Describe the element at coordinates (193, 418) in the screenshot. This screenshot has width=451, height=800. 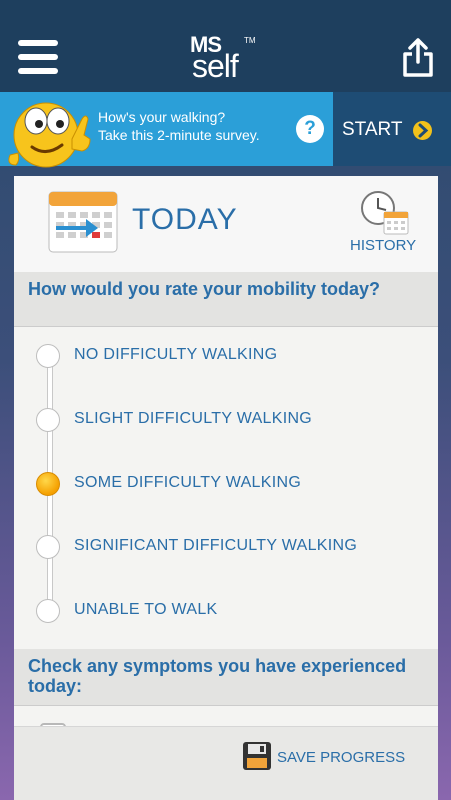
I see `option-label: SLIGHT DIFFICULTY WALKING` at that location.